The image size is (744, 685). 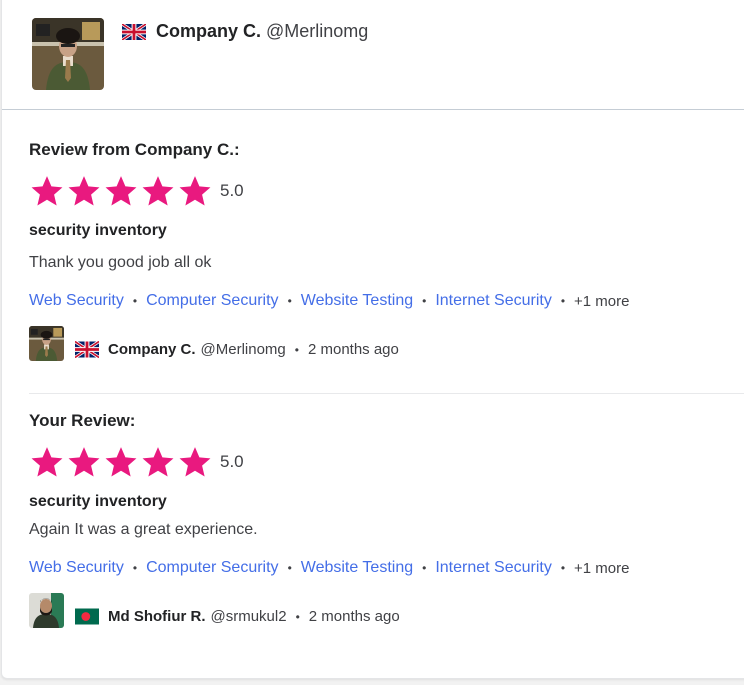 I want to click on user-handle: @Merlinomg, so click(x=317, y=31).